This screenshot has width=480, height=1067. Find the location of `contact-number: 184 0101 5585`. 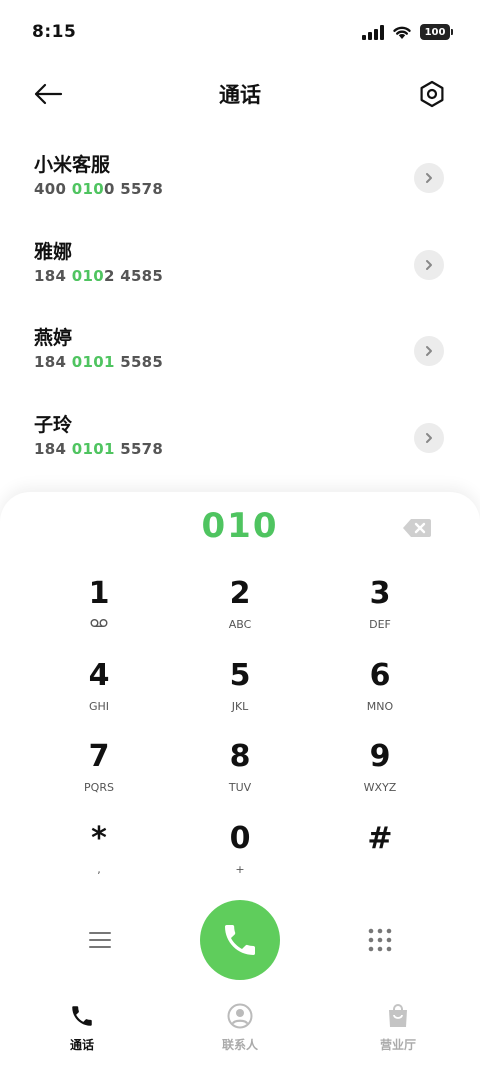

contact-number: 184 0101 5585 is located at coordinates (99, 362).